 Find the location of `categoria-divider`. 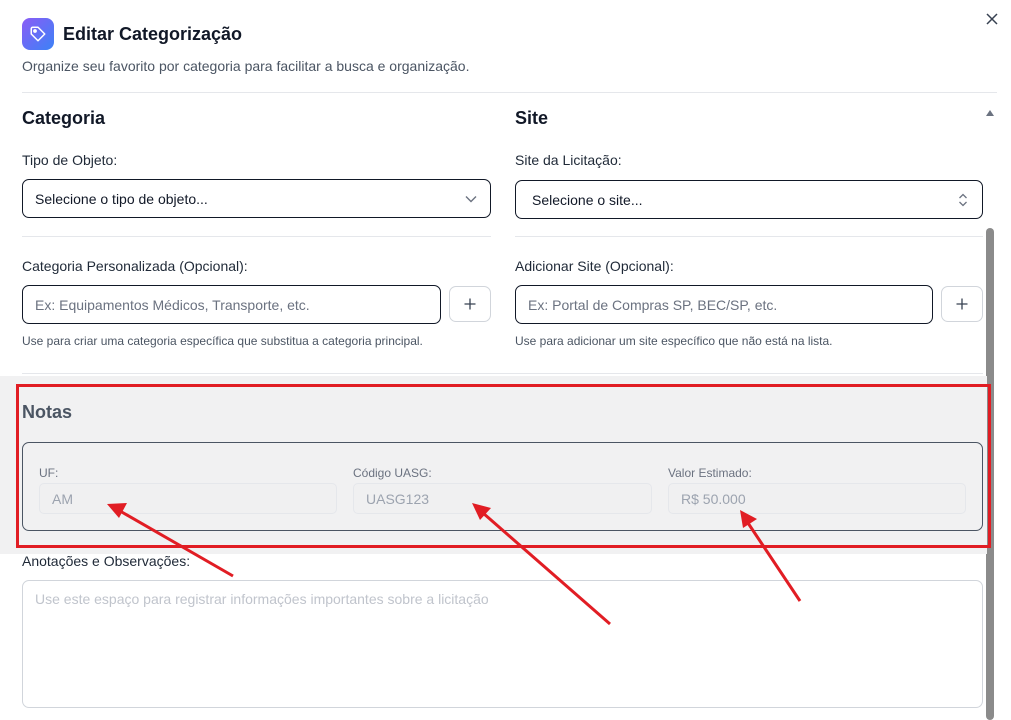

categoria-divider is located at coordinates (256, 236).